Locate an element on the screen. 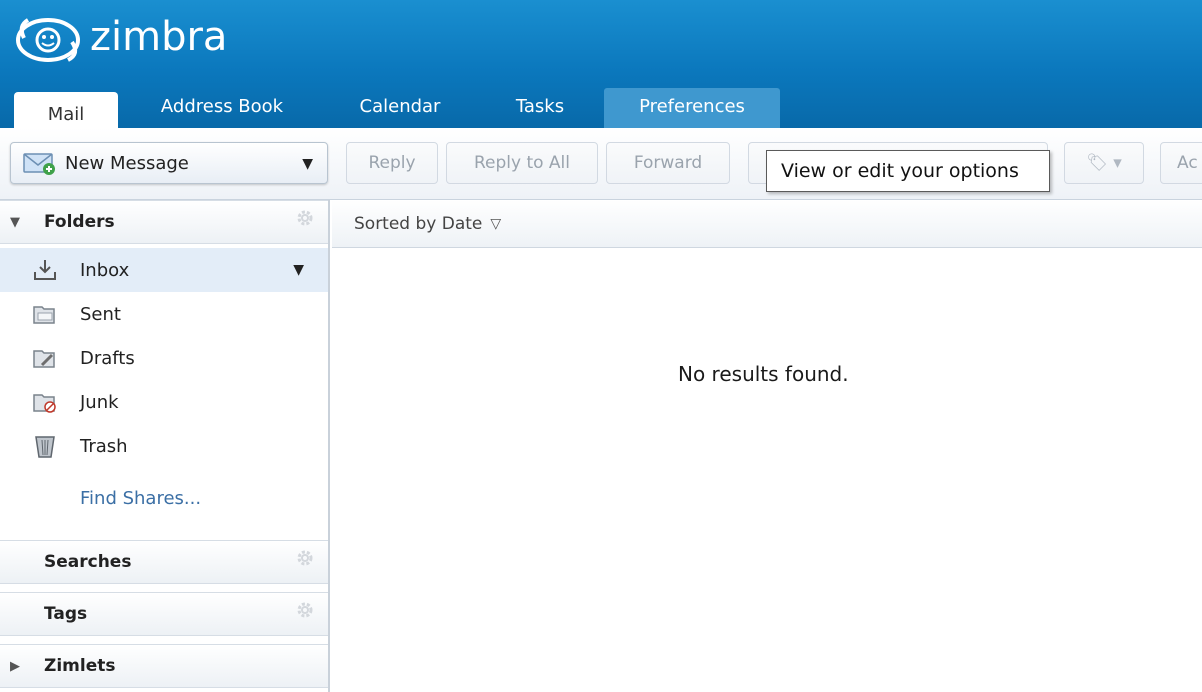  searches-header: Searches is located at coordinates (164, 562).